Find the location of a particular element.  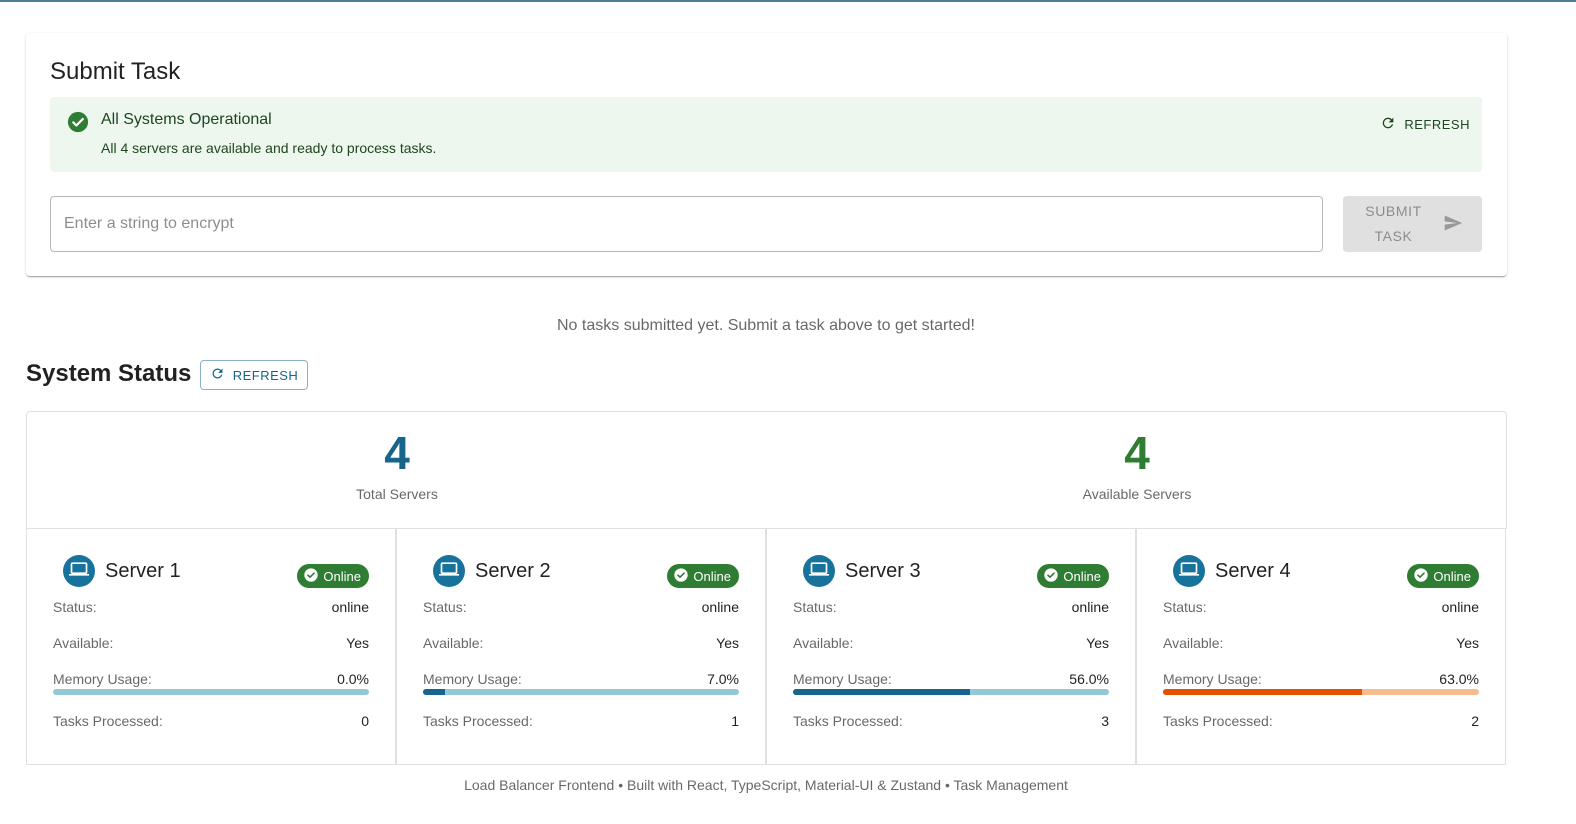

memory-row: Memory Usage: 0.0% is located at coordinates (211, 679).